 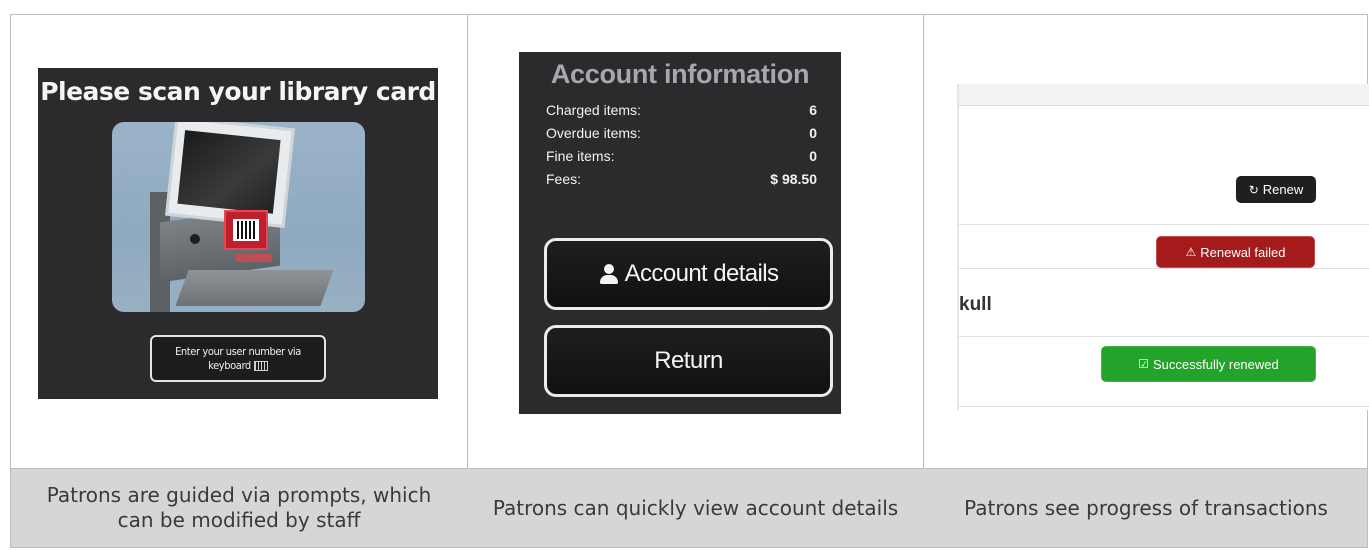 What do you see at coordinates (1283, 189) in the screenshot?
I see `renew-label: Renew` at bounding box center [1283, 189].